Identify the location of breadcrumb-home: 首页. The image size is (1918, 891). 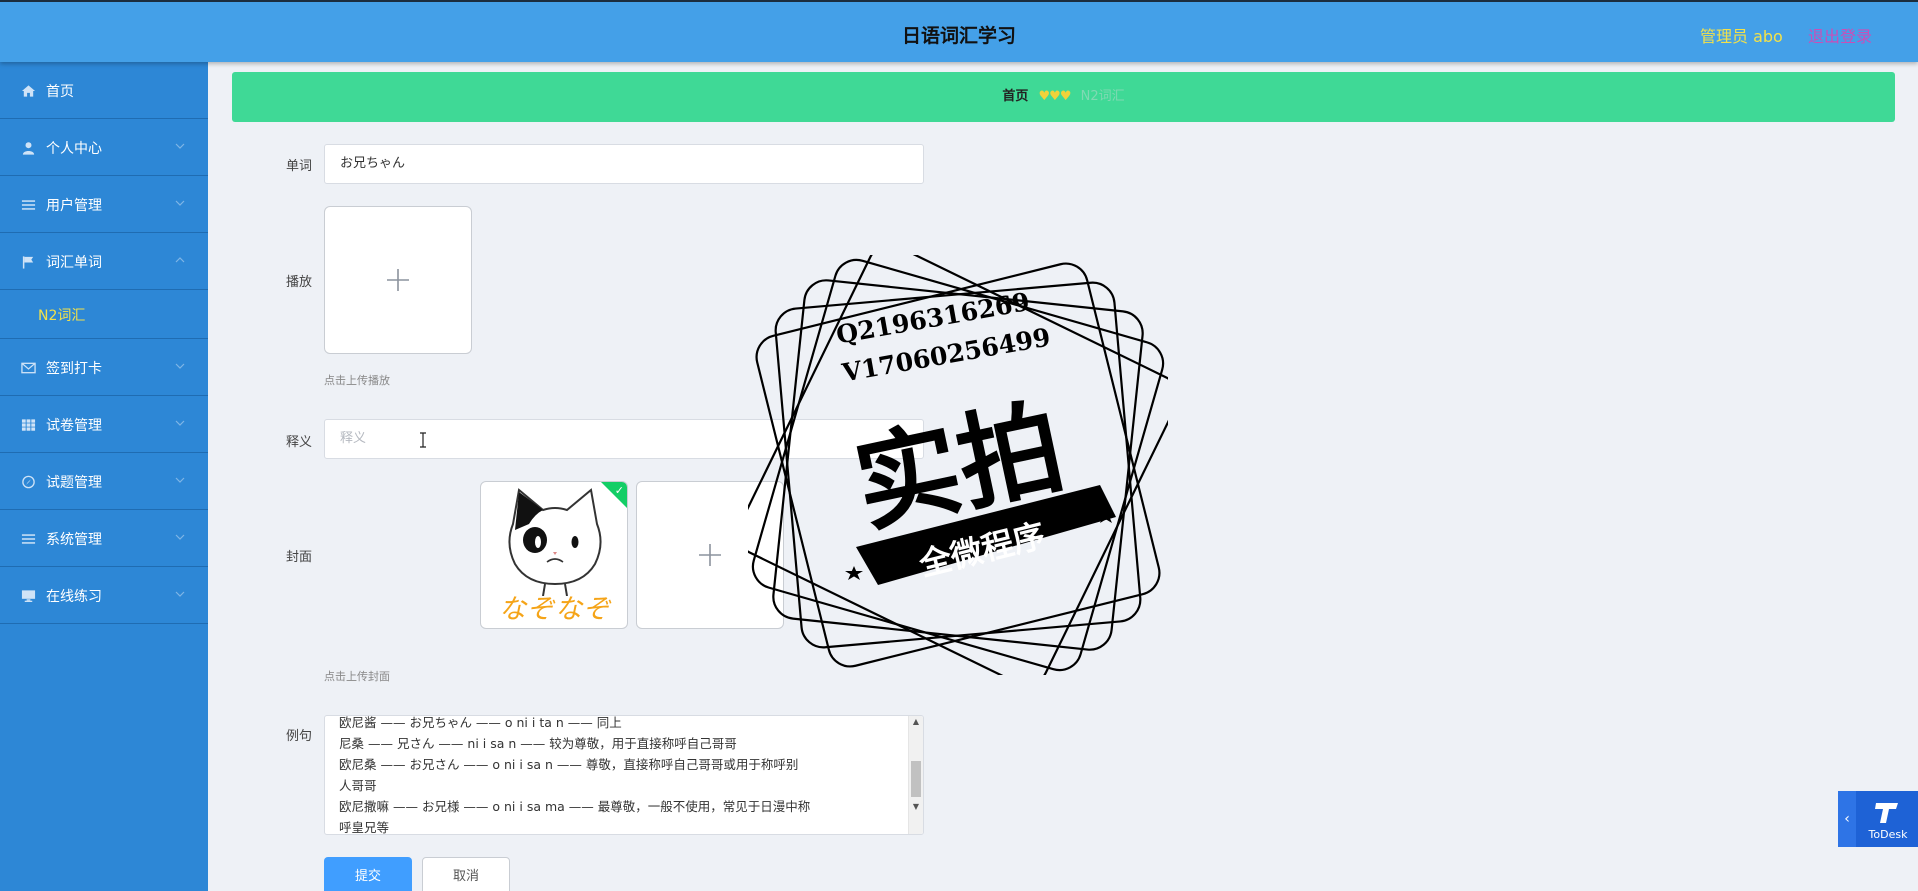
(1015, 96).